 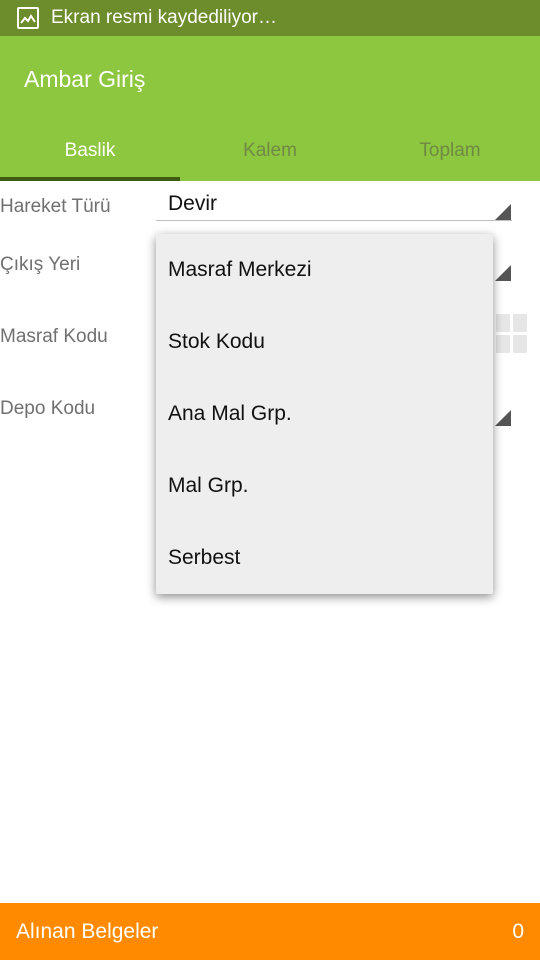 I want to click on dropdown-option-mal-grp: Mal Grp., so click(x=324, y=486).